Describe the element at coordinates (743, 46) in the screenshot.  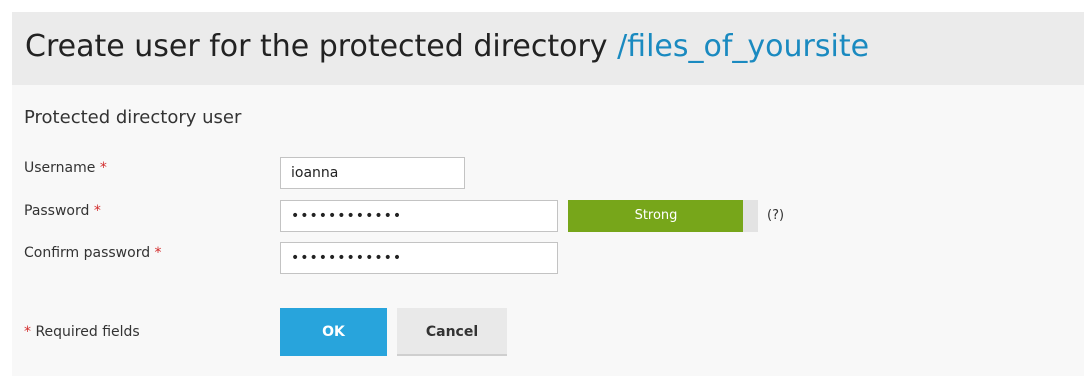
I see `directory-link: /files_of_yoursite` at that location.